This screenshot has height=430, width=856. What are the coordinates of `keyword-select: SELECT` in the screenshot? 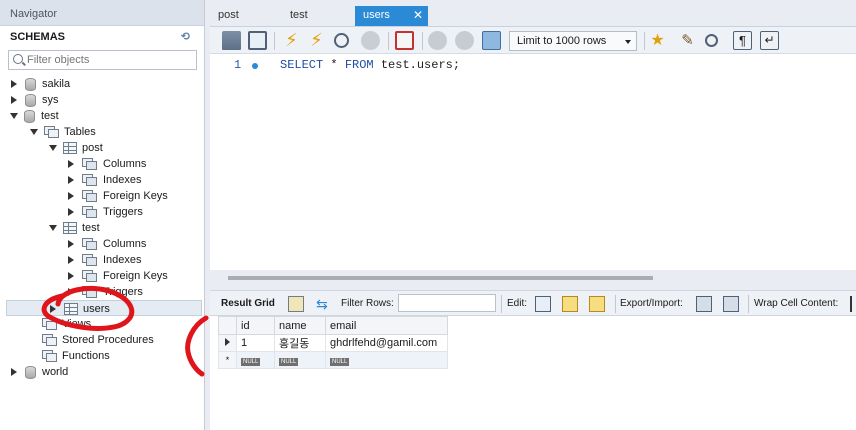 It's located at (302, 65).